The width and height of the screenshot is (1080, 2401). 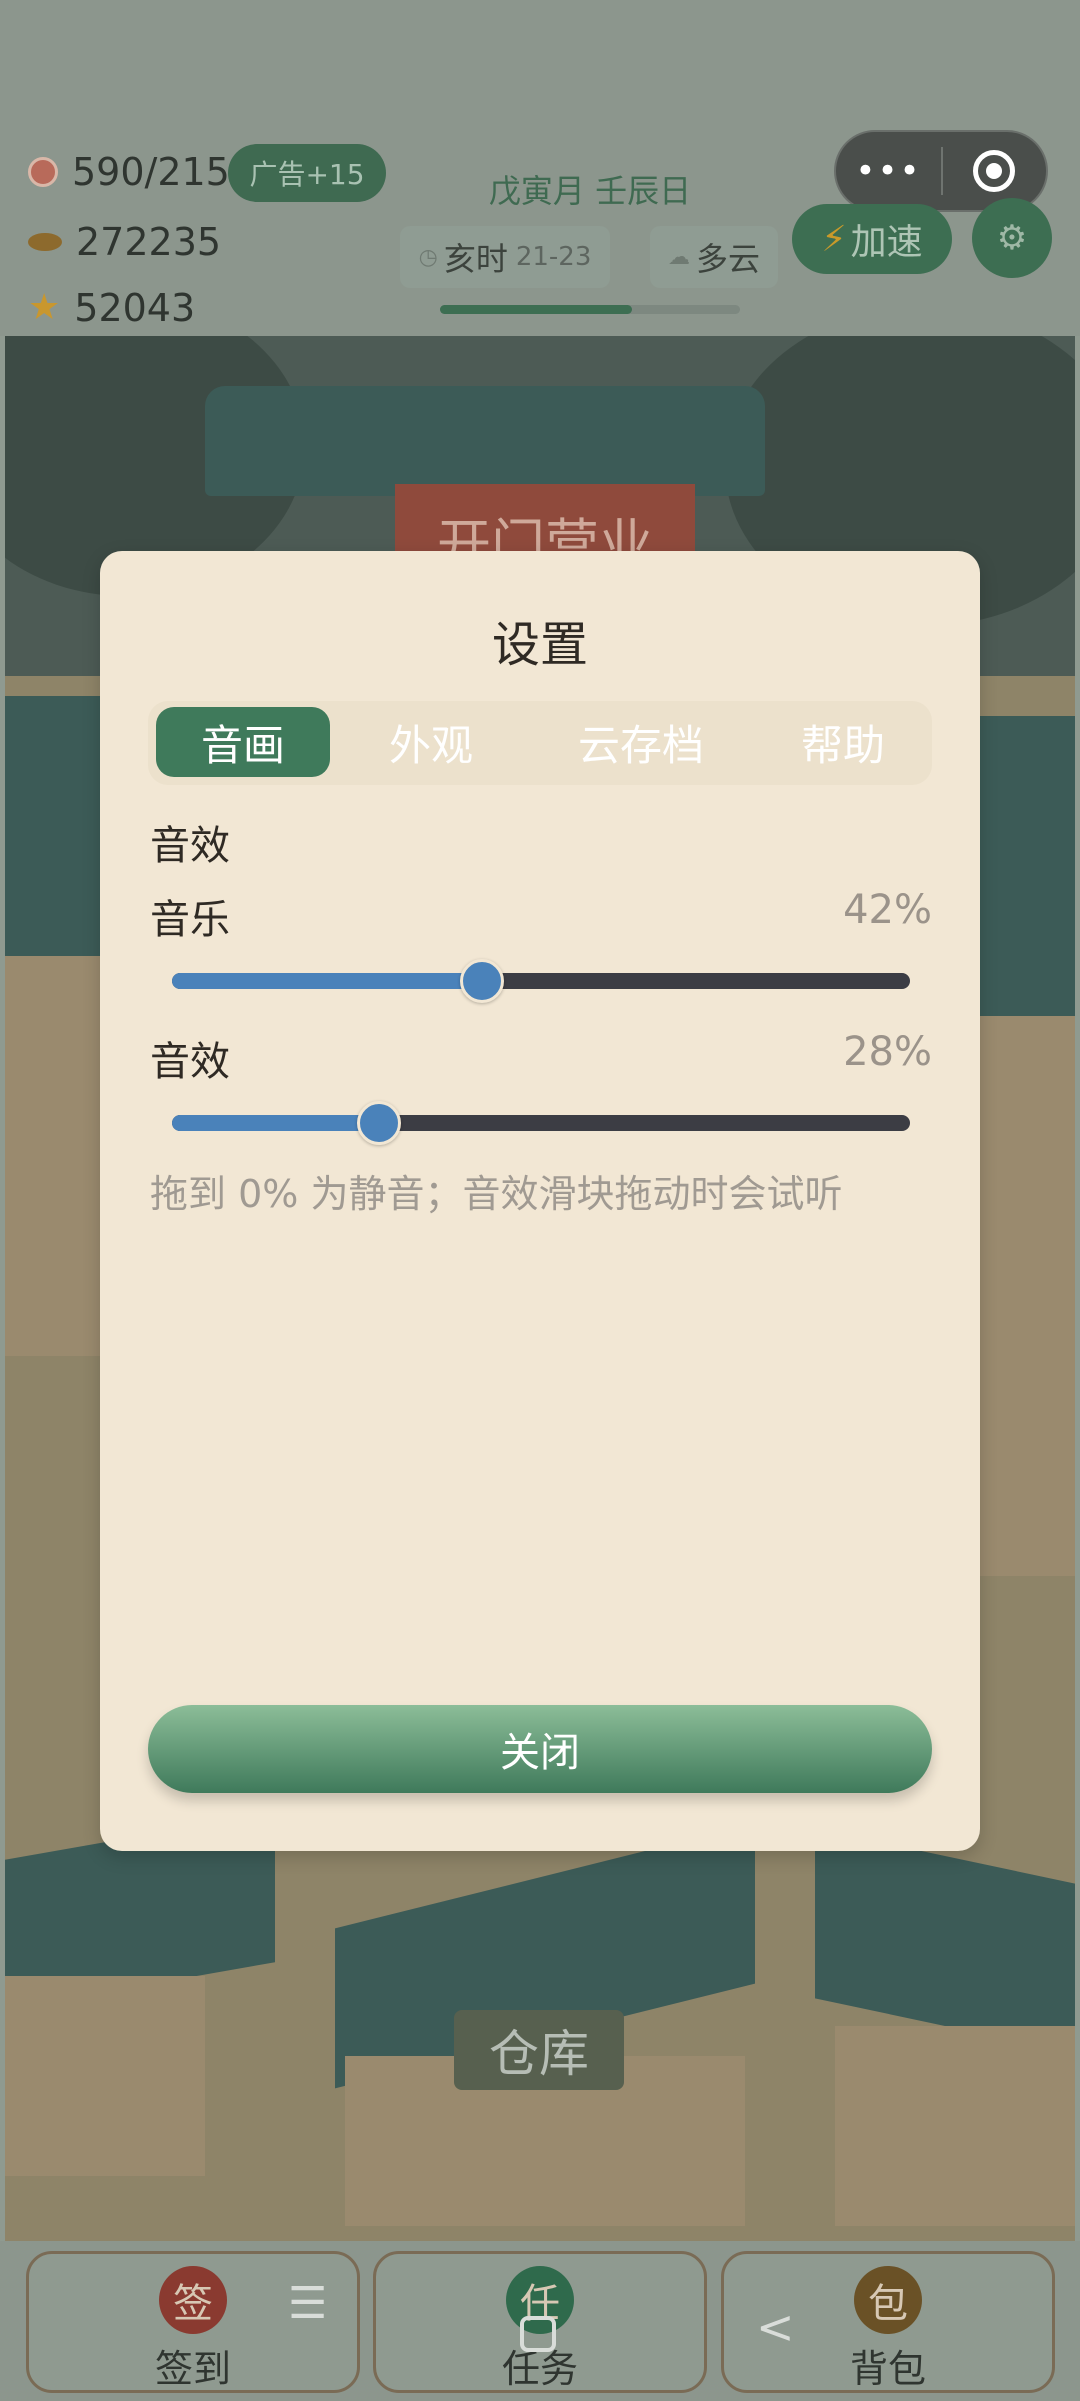 What do you see at coordinates (190, 846) in the screenshot?
I see `sound-section-label: 音效` at bounding box center [190, 846].